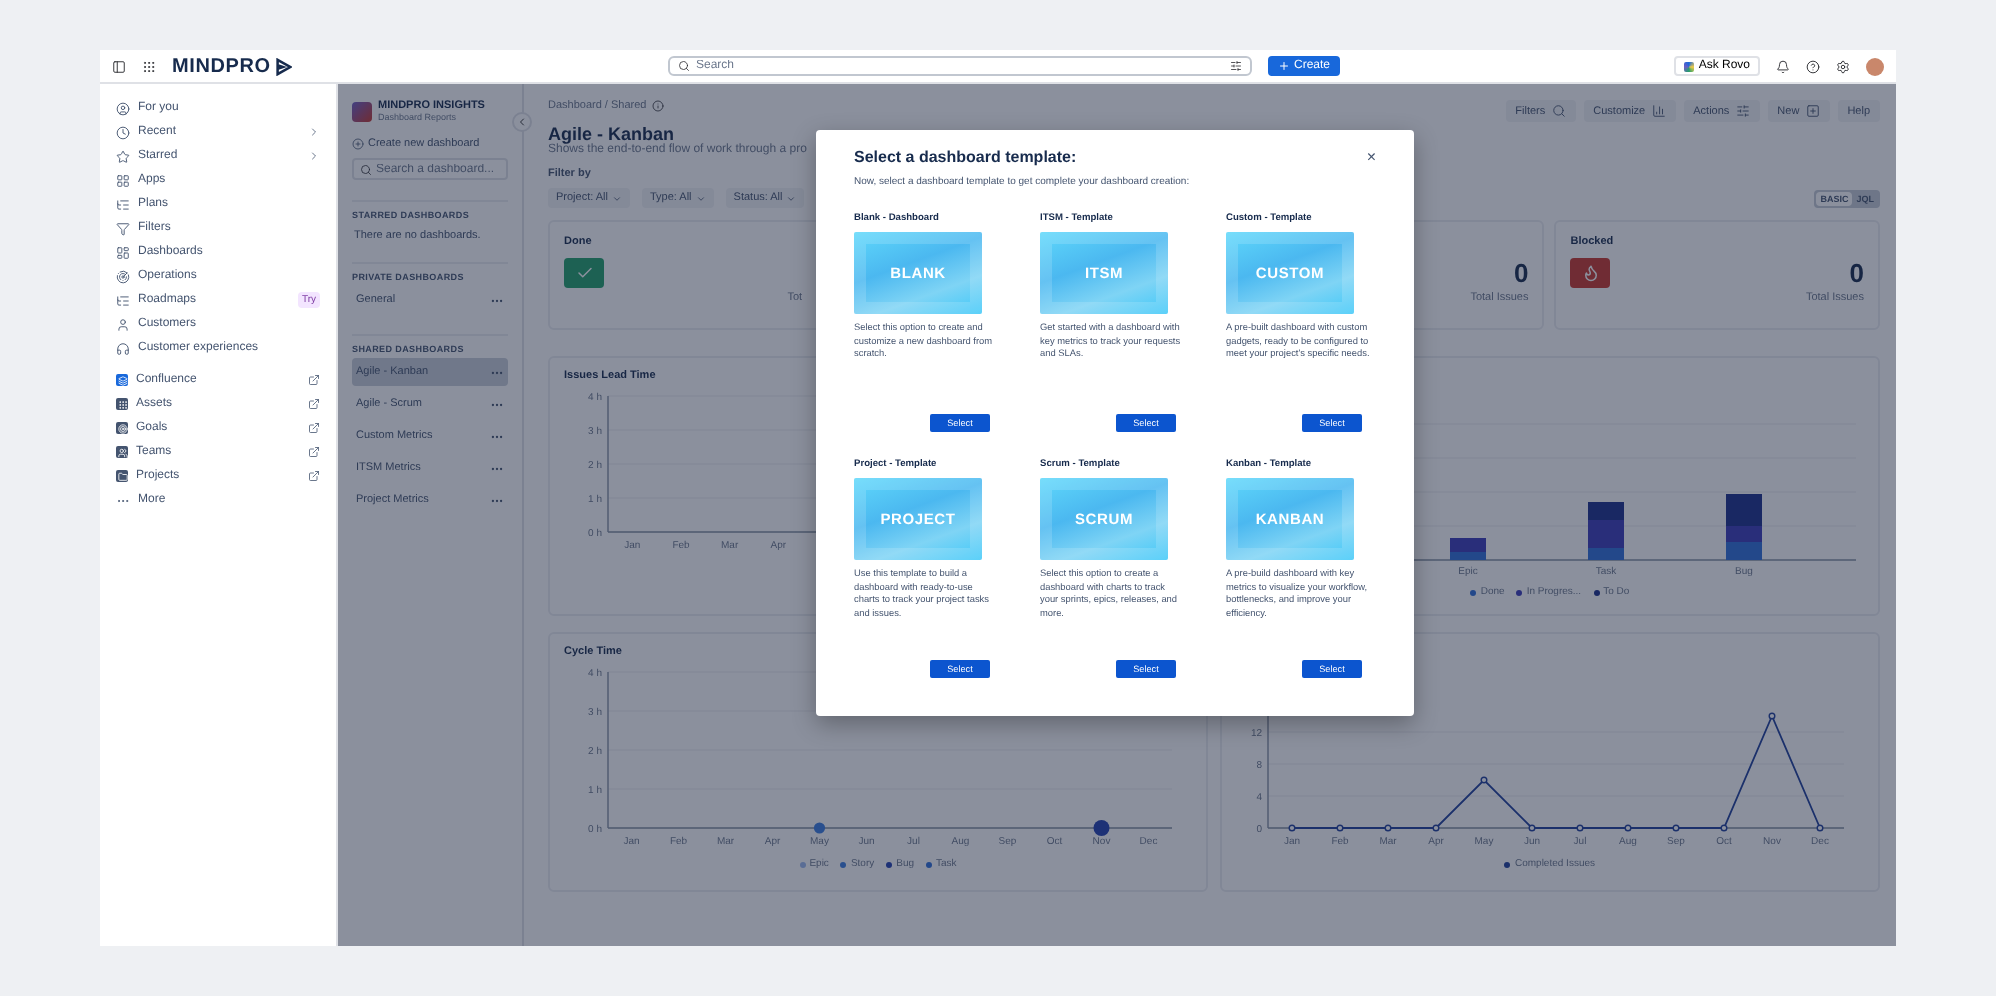 The height and width of the screenshot is (996, 1996). I want to click on page-title: Agile - Kanban, so click(611, 134).